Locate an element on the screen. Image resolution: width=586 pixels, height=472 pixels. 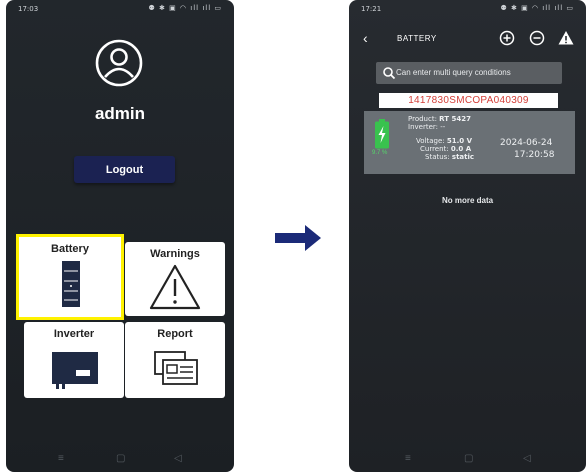
report-cards-icon is located at coordinates (176, 368).